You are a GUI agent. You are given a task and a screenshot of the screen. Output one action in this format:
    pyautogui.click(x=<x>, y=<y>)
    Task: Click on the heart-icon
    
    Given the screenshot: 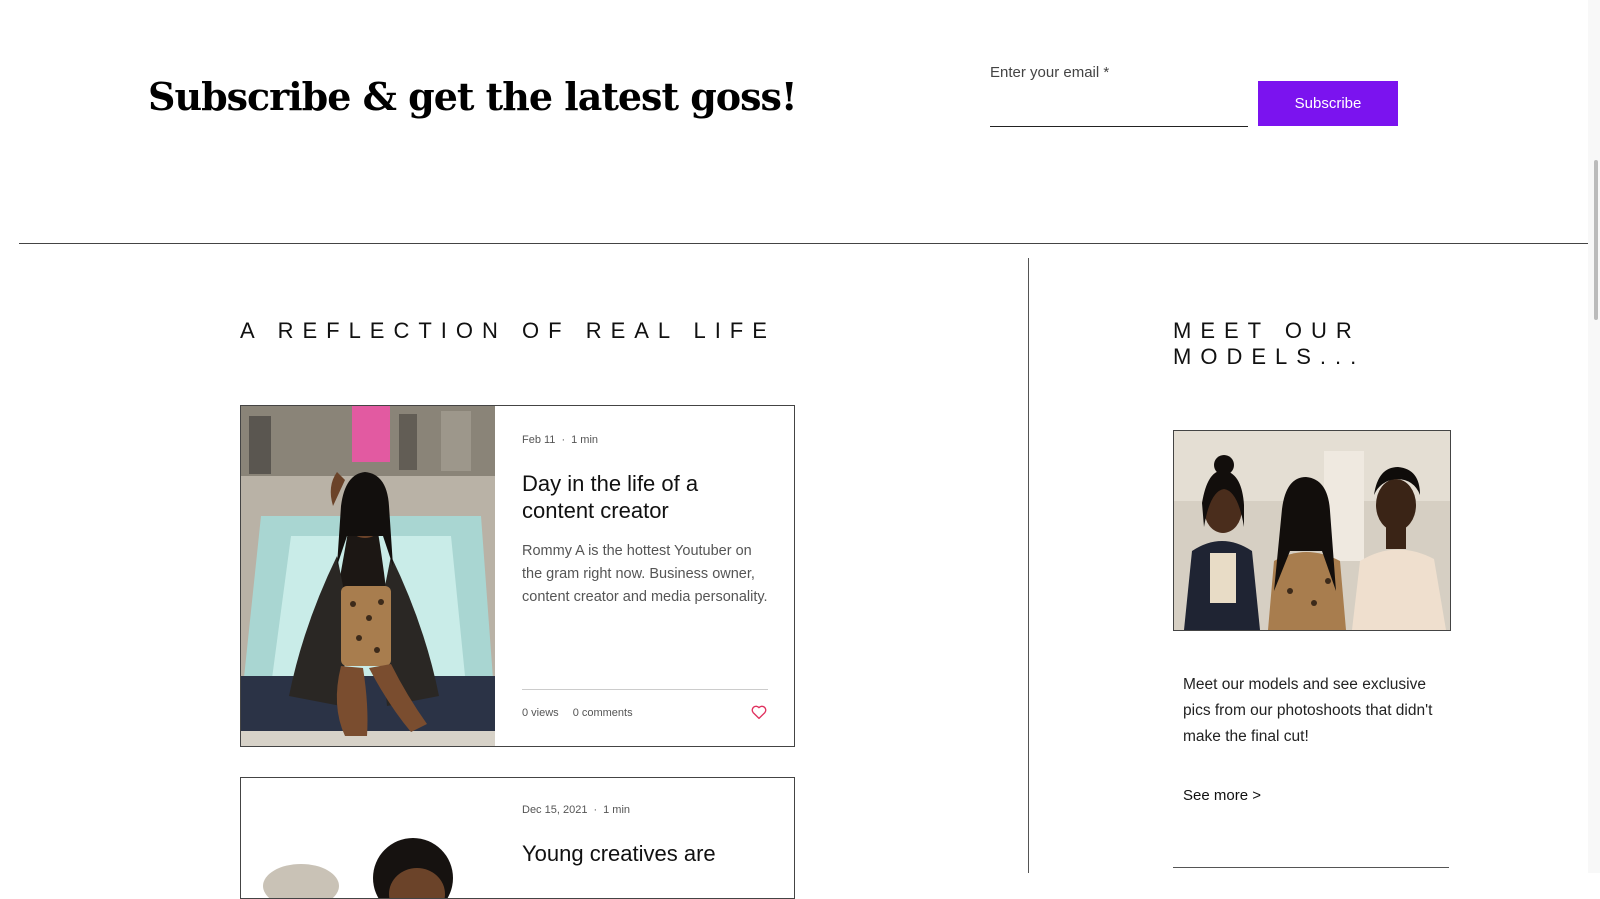 What is the action you would take?
    pyautogui.click(x=759, y=712)
    